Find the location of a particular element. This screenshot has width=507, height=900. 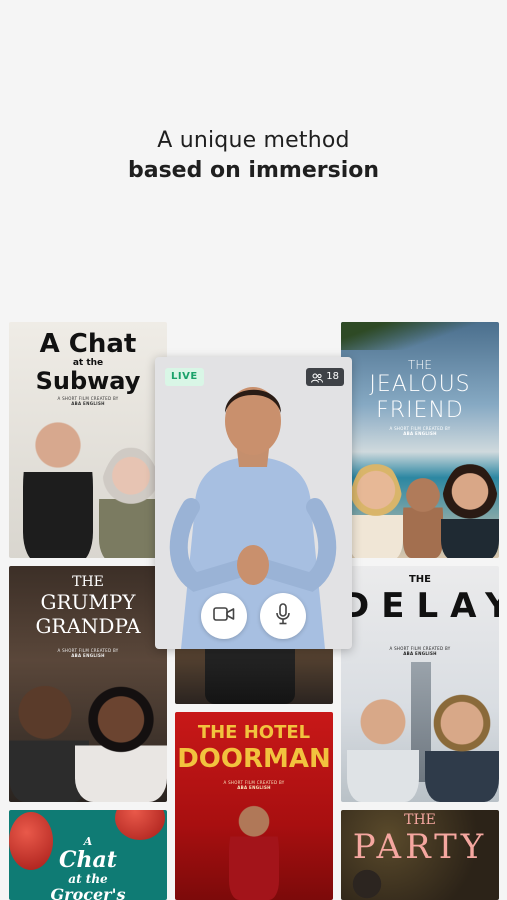

poster-partial-dark is located at coordinates (254, 676).